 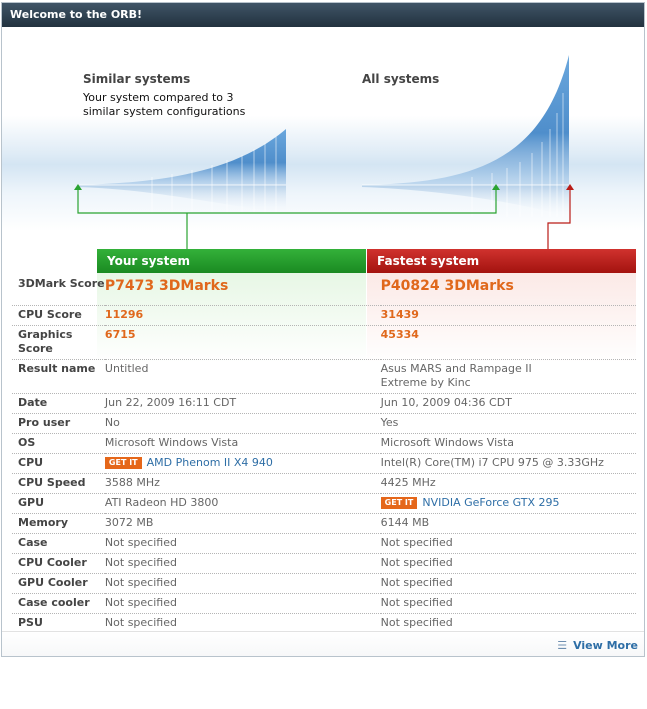 What do you see at coordinates (323, 643) in the screenshot?
I see `panel-footer: ☰ View More` at bounding box center [323, 643].